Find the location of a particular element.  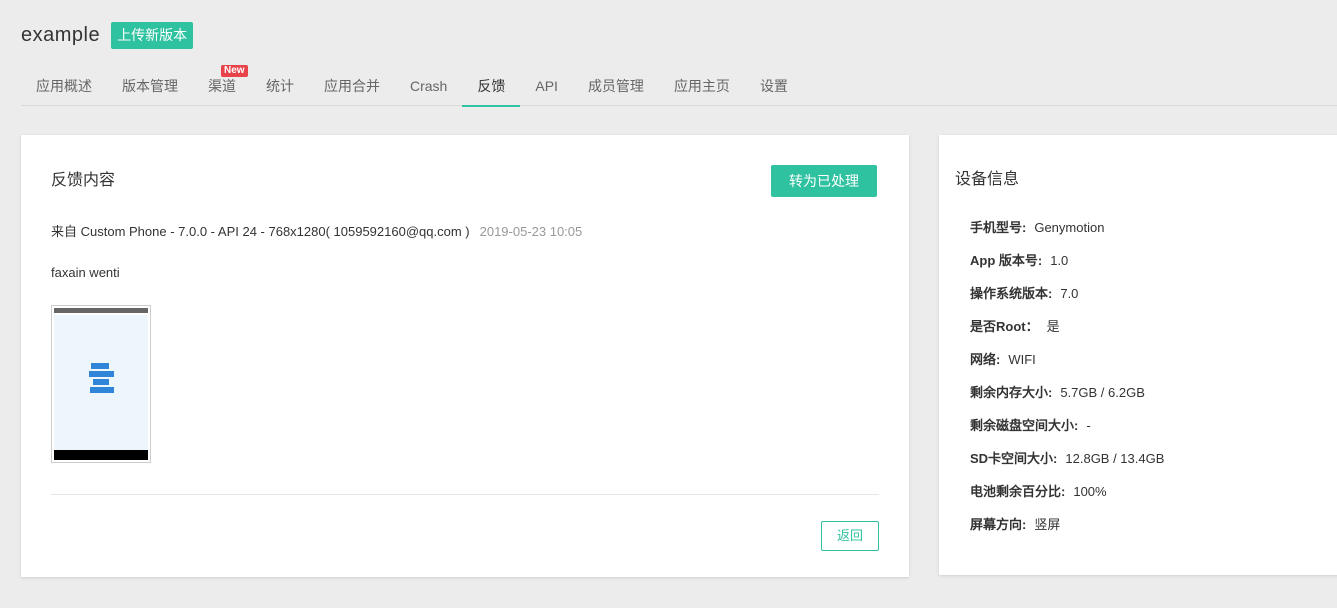

info-row-os-version: 操作系统版本: 7.0 is located at coordinates (1067, 299).